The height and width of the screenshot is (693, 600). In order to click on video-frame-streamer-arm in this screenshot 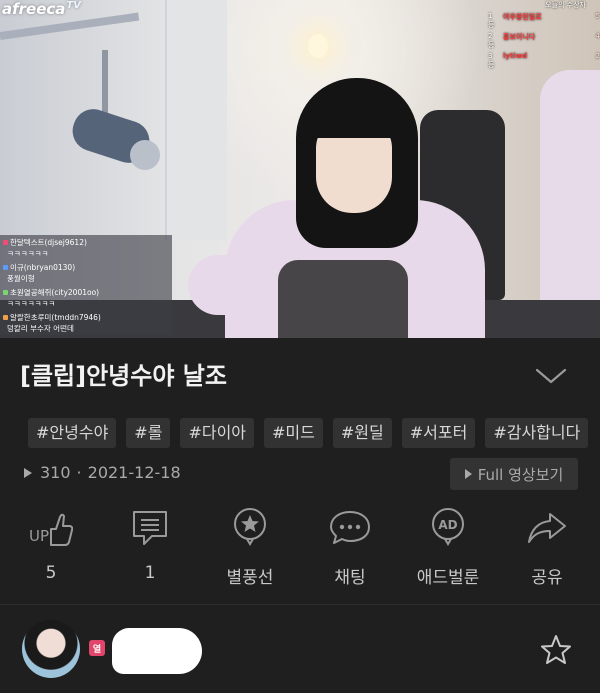, I will do `click(223, 285)`.